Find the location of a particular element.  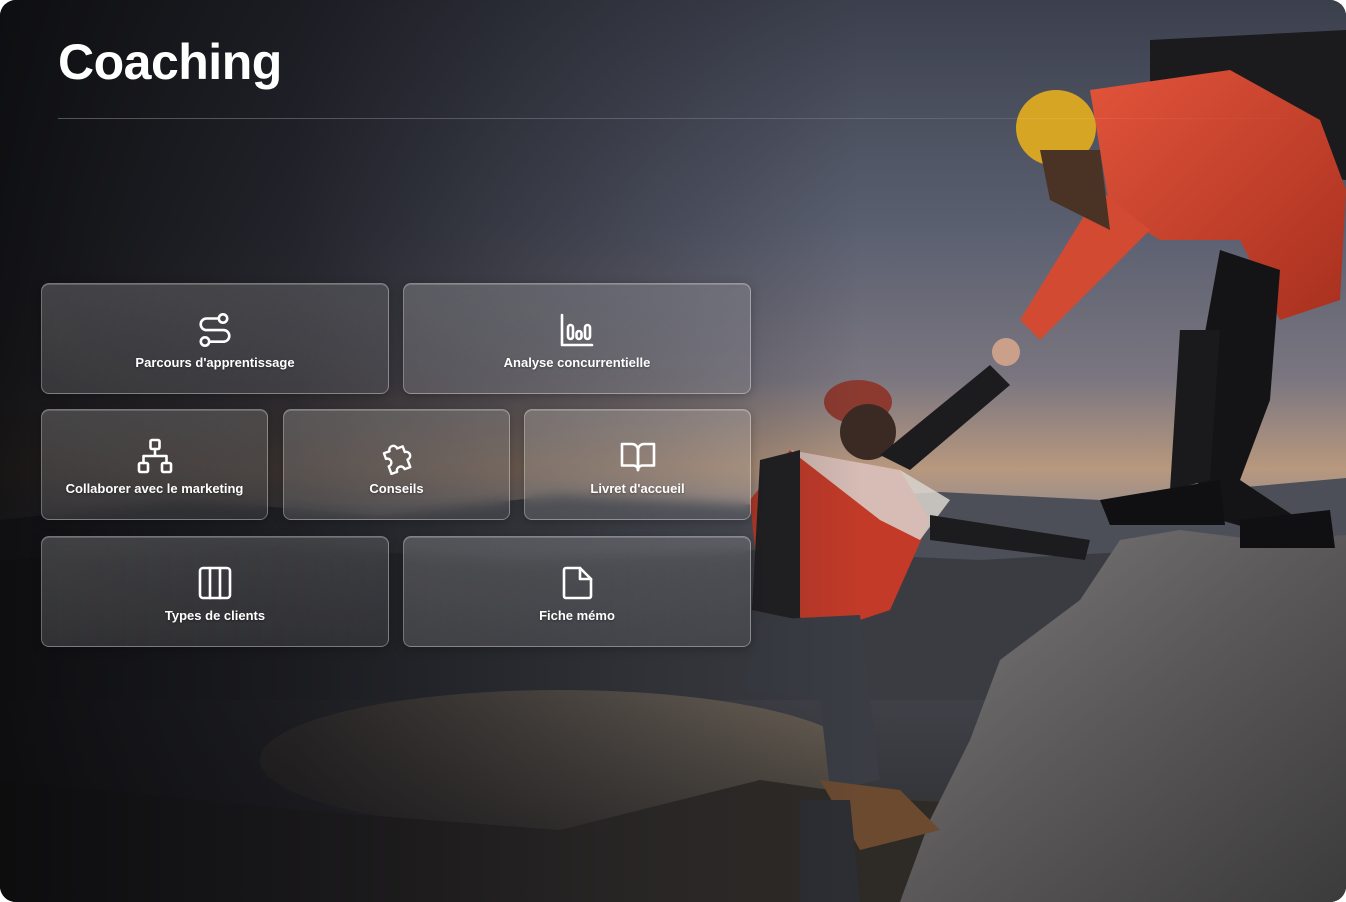

route-icon is located at coordinates (215, 330).